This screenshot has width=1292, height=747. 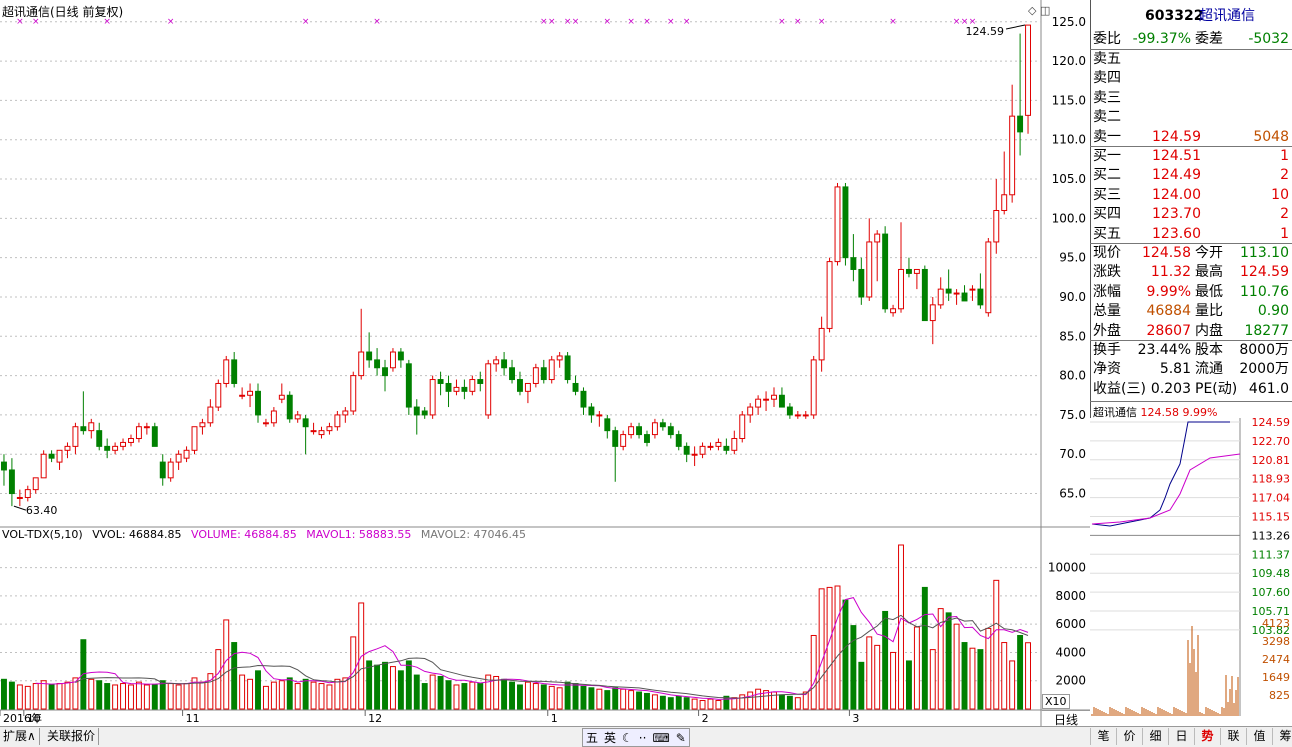 I want to click on ime-tools-icon: ✎, so click(x=681, y=738).